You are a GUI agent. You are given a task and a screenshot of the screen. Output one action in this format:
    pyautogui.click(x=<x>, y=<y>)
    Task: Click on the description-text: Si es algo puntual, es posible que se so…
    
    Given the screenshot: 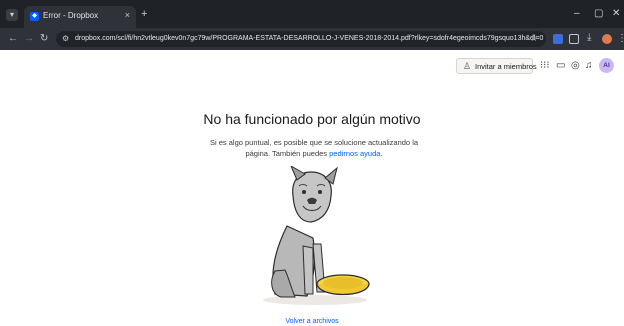 What is the action you would take?
    pyautogui.click(x=314, y=148)
    